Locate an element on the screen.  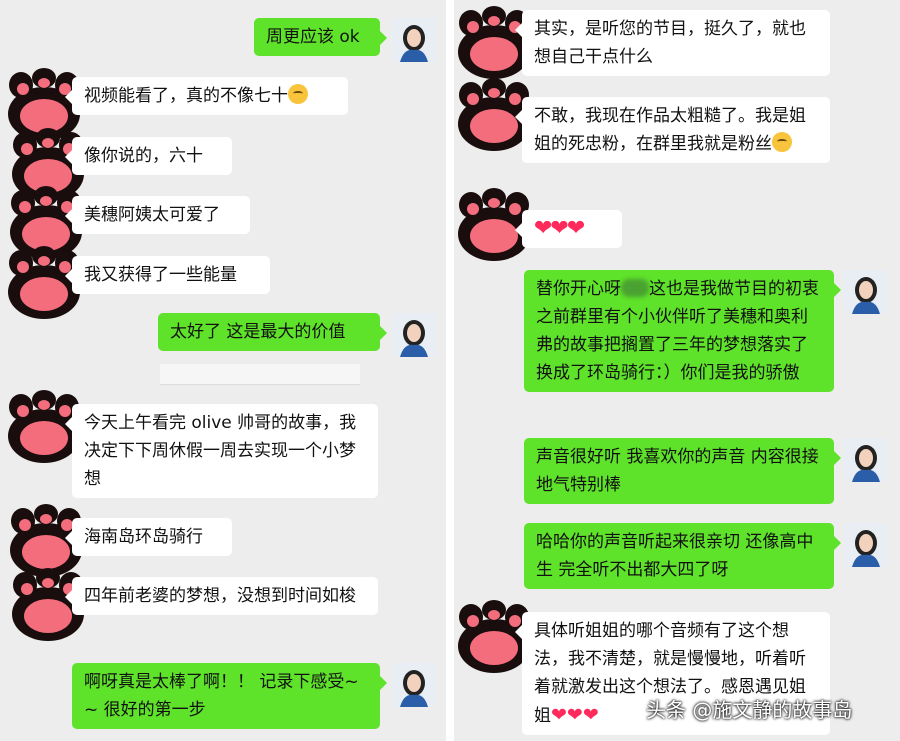
message-bubble-incoming: ❤❤❤ is located at coordinates (568, 229).